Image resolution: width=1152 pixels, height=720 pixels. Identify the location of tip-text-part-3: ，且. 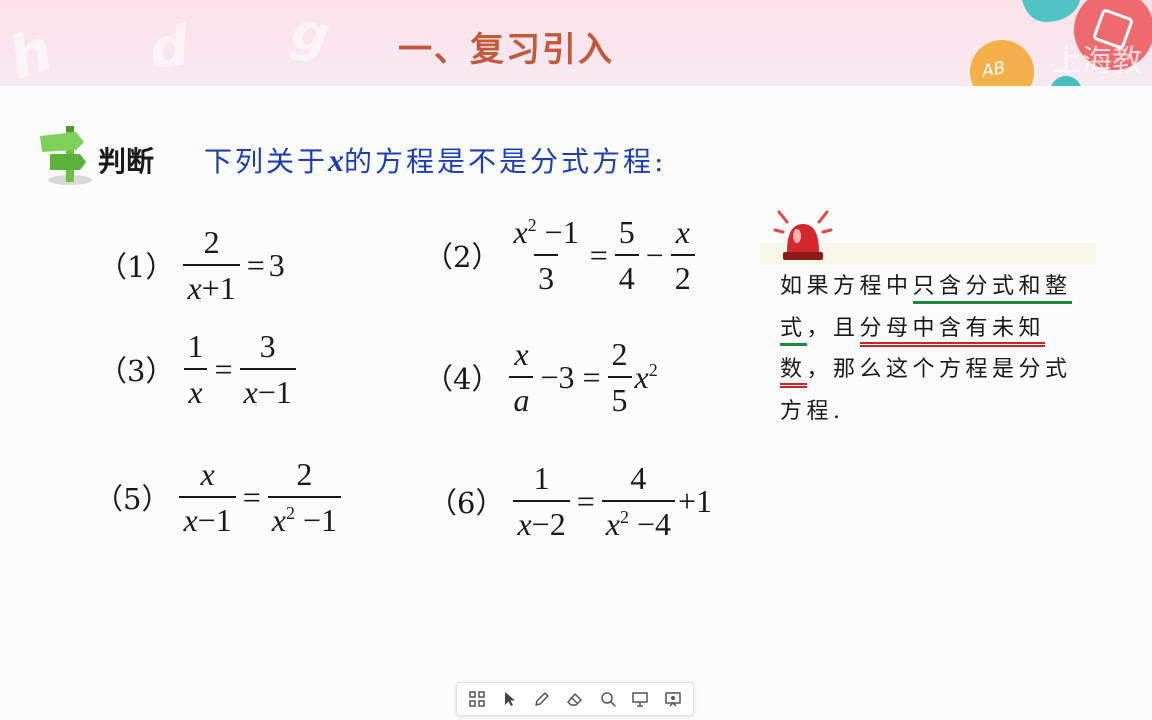
(833, 328).